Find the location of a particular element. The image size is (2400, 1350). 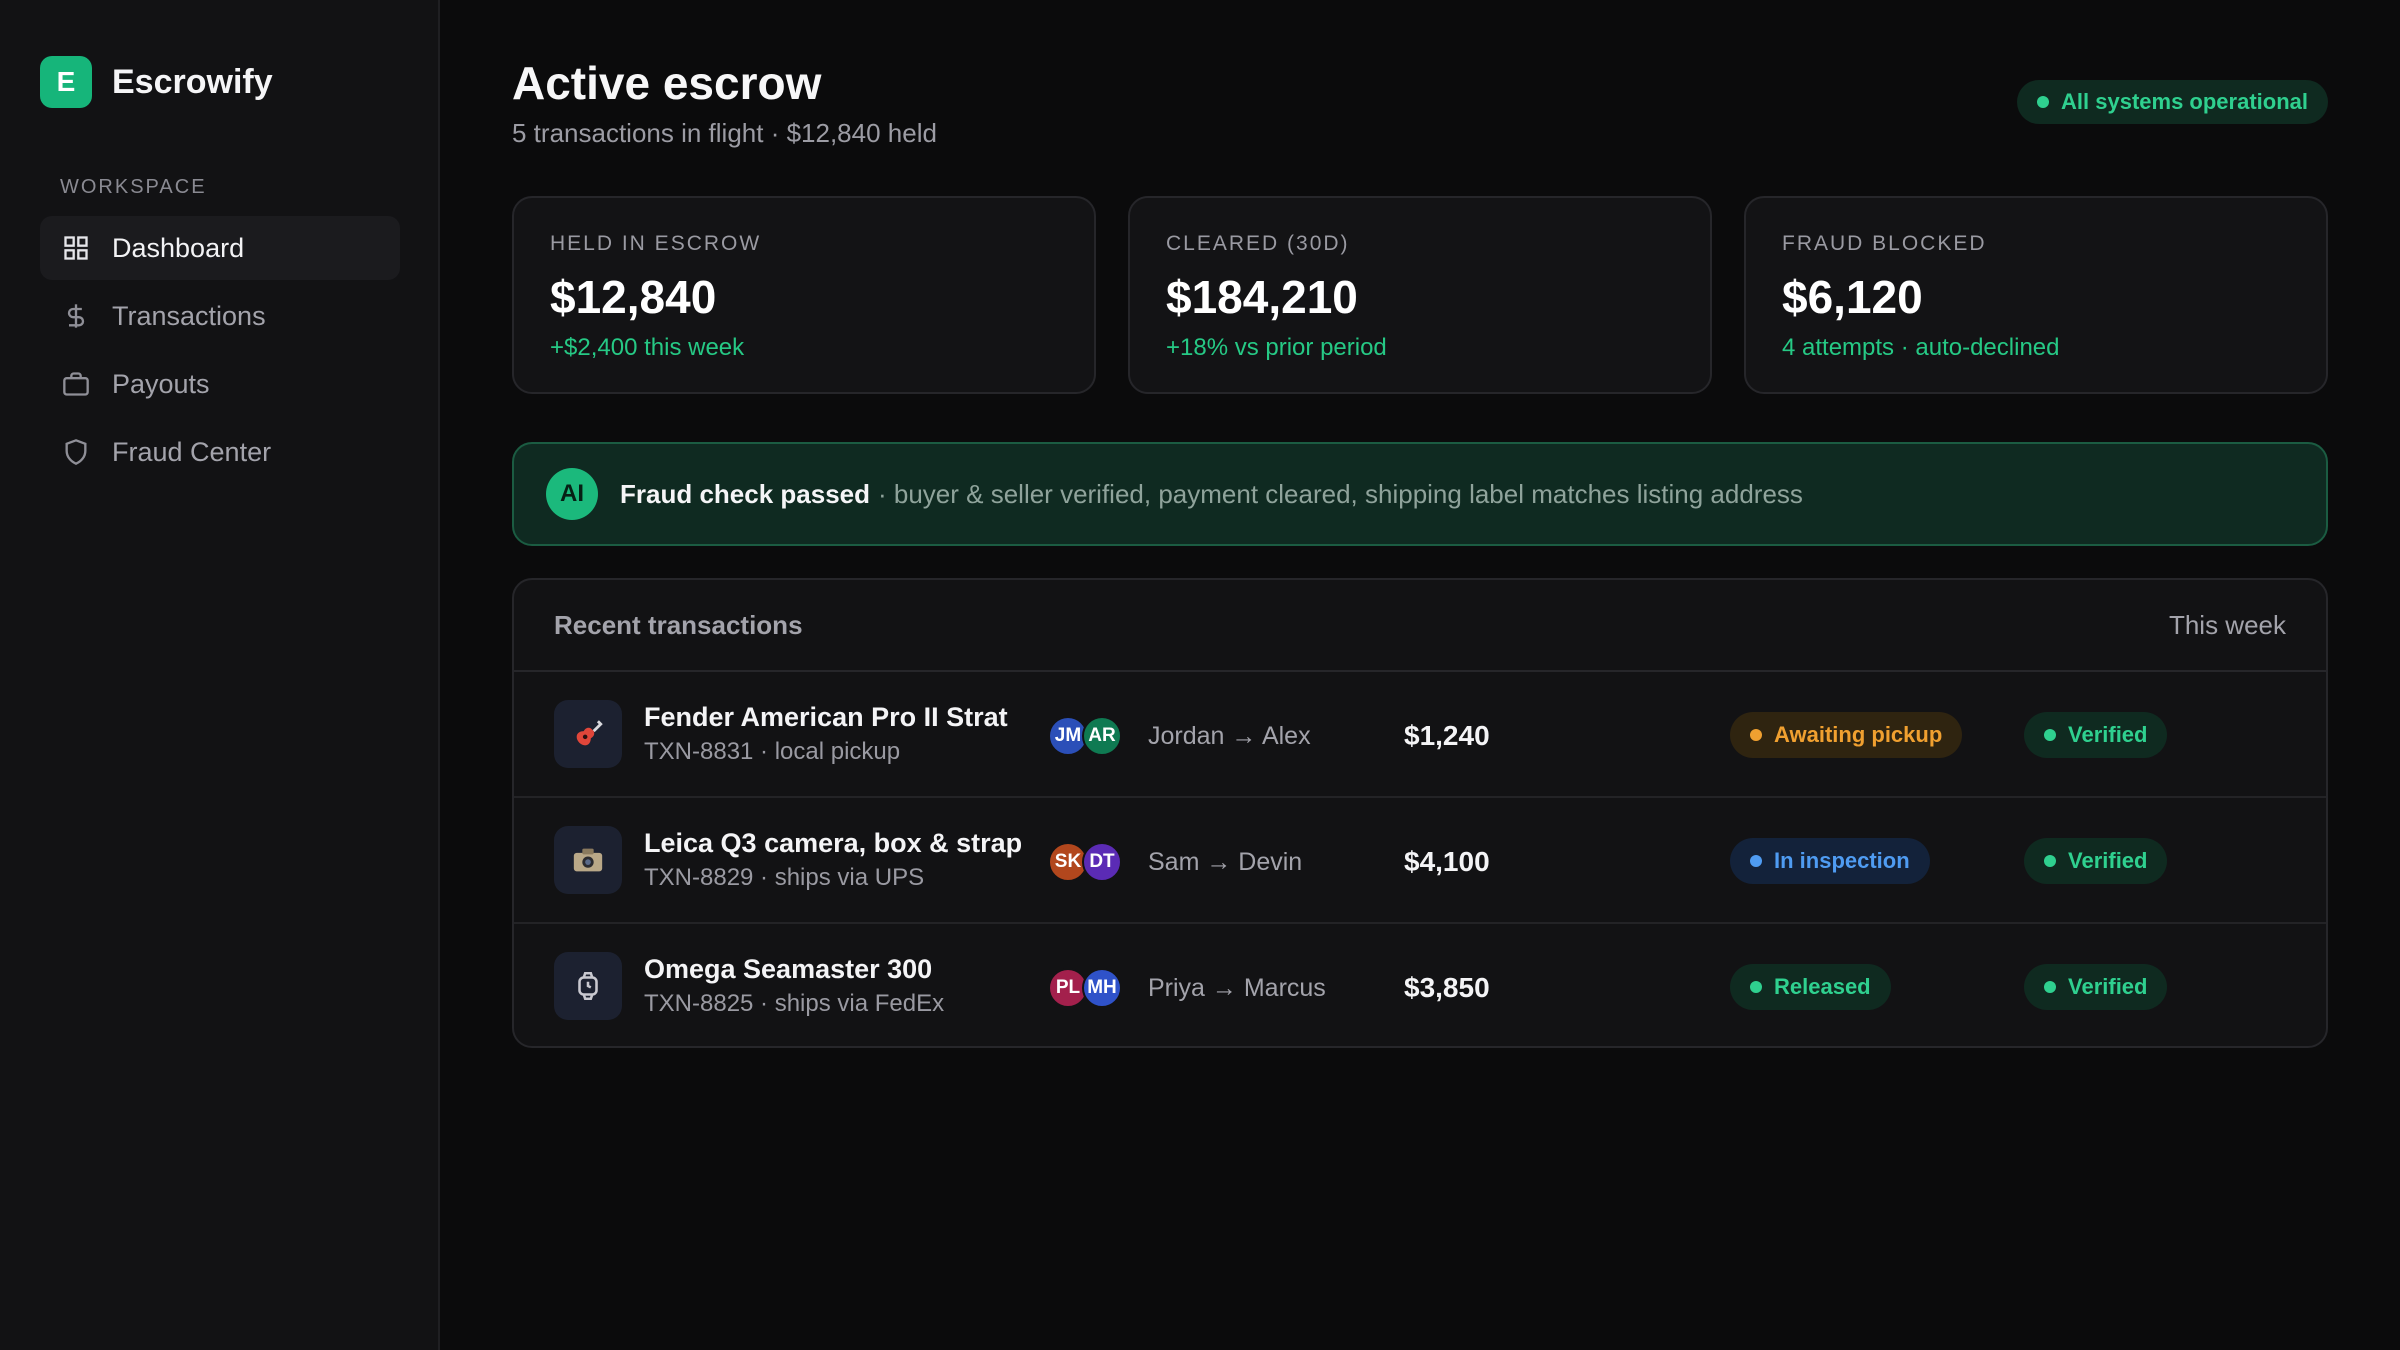

sidebar-item-label: Fraud Center is located at coordinates (192, 451).